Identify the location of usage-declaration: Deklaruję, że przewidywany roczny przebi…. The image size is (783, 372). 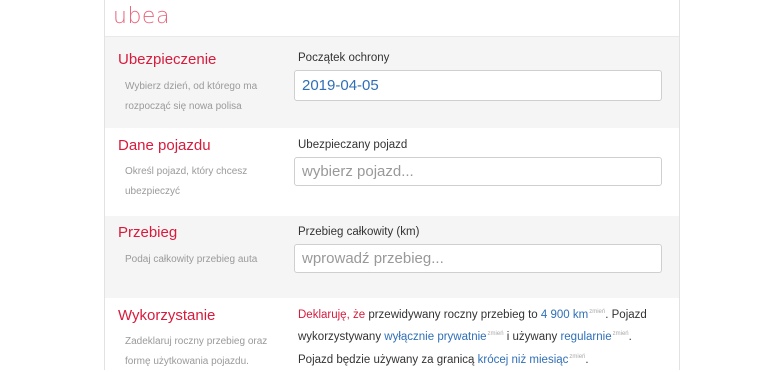
(478, 336).